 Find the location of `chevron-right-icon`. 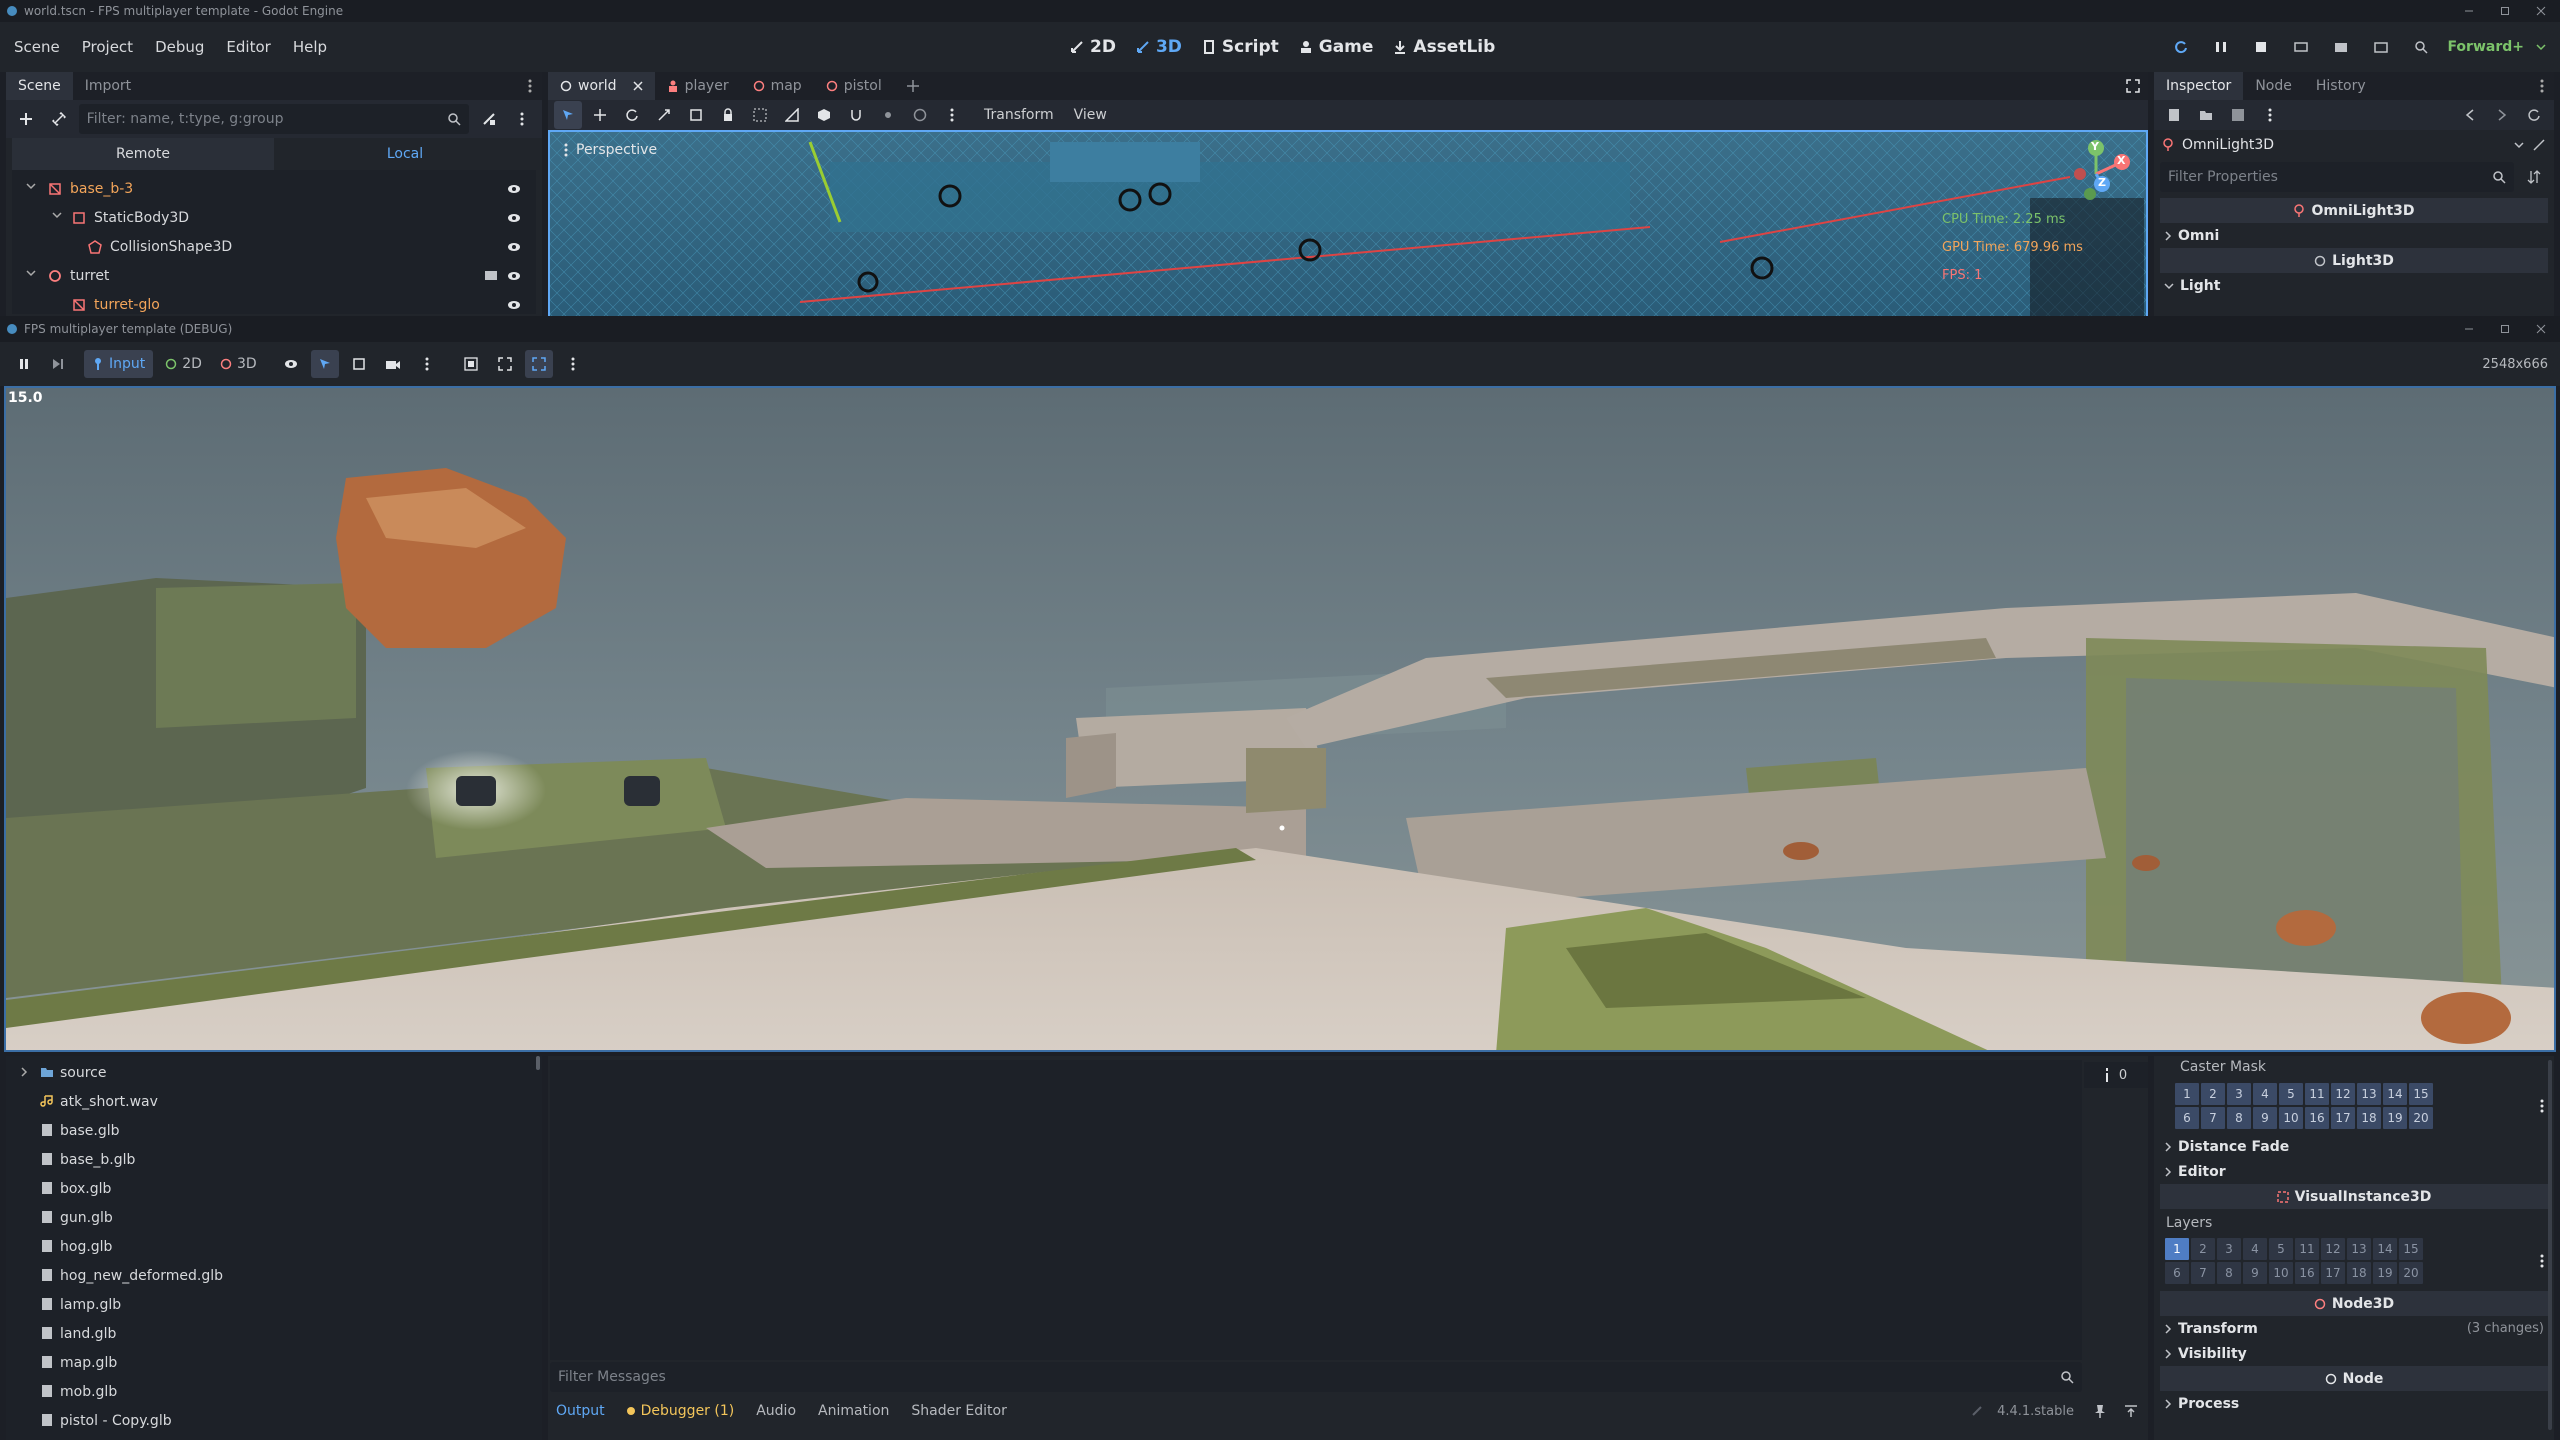

chevron-right-icon is located at coordinates (24, 1072).